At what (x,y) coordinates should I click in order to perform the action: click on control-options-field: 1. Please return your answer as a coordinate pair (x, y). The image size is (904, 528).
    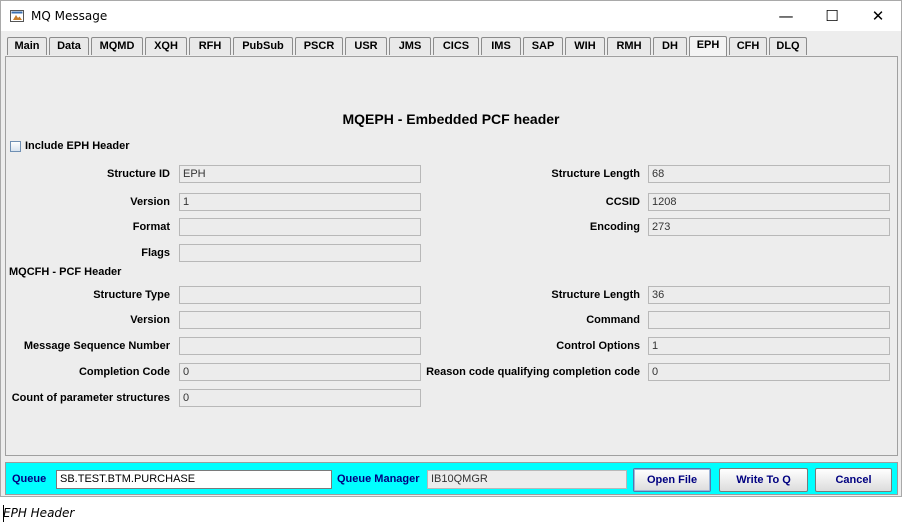
    Looking at the image, I should click on (769, 346).